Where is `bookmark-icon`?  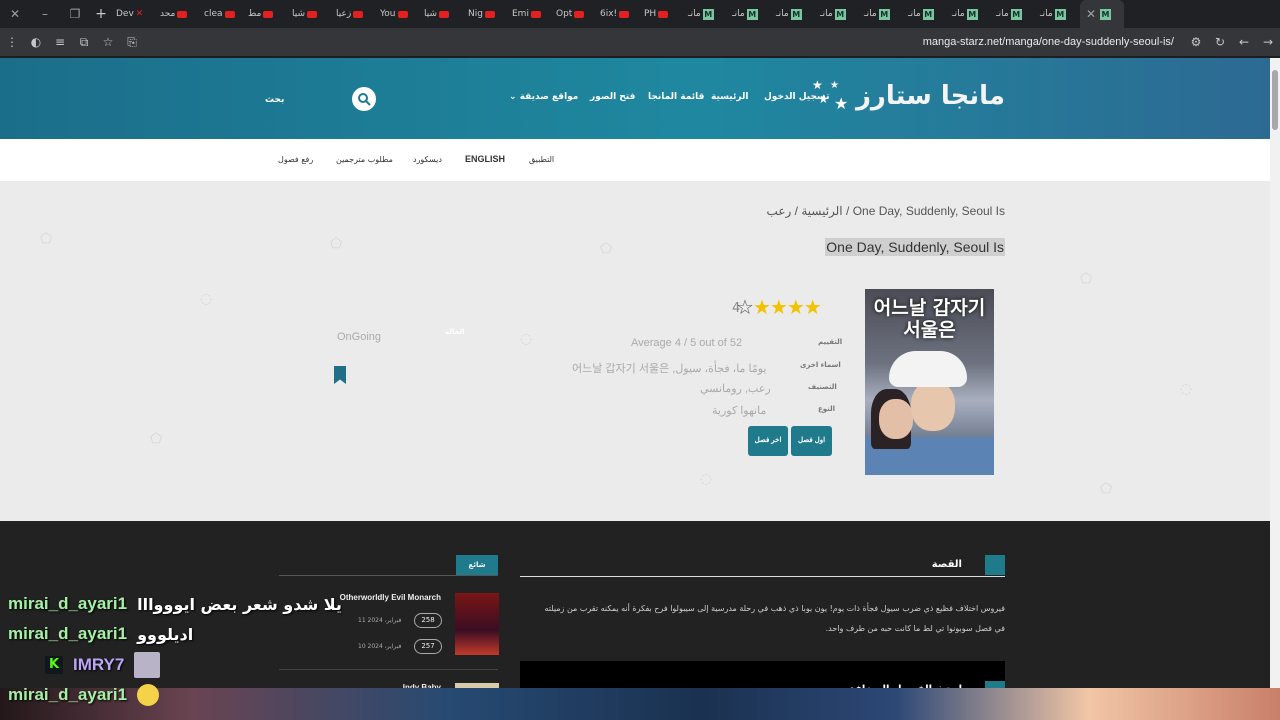
bookmark-icon is located at coordinates (340, 375).